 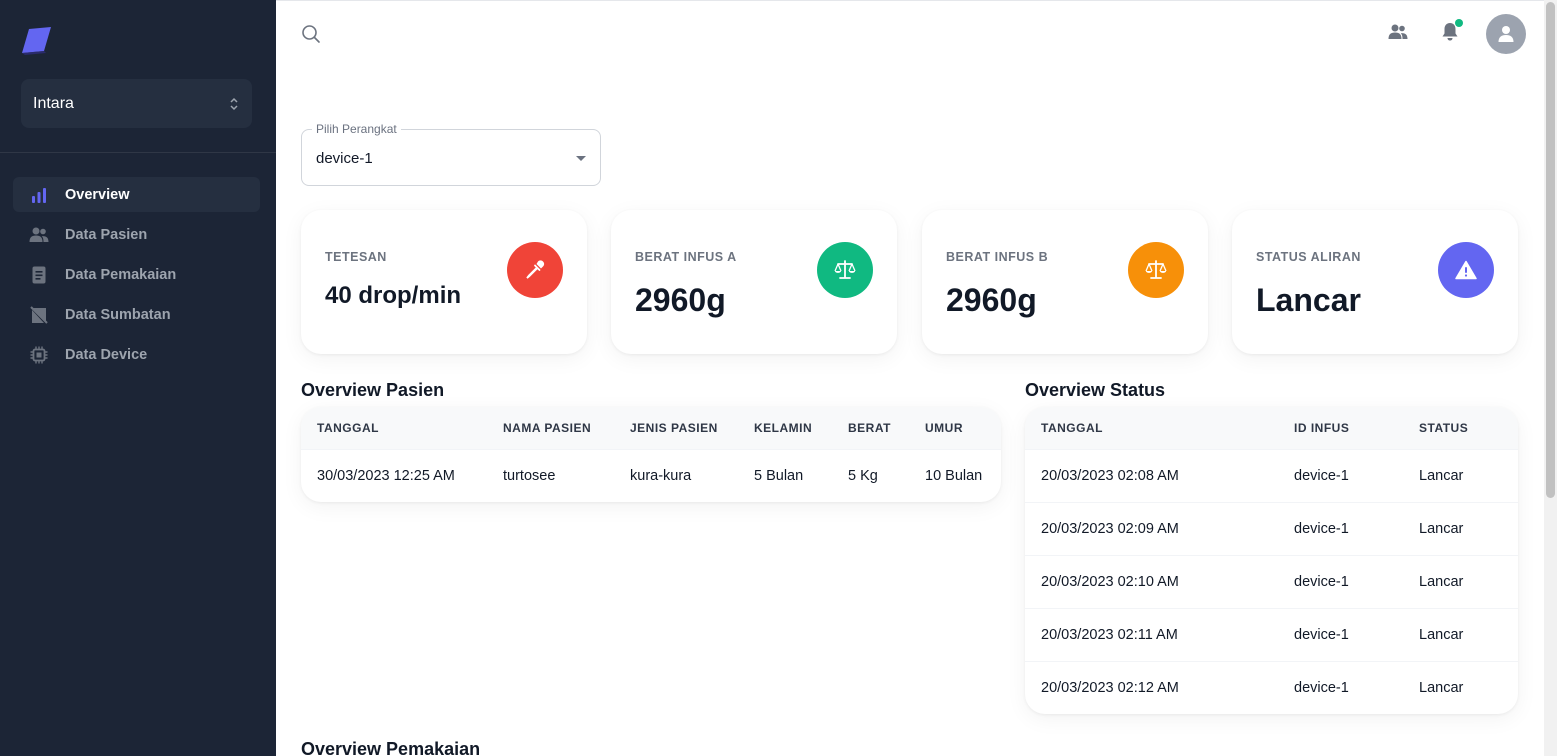 What do you see at coordinates (1322, 427) in the screenshot?
I see `column-header: ID INFUS` at bounding box center [1322, 427].